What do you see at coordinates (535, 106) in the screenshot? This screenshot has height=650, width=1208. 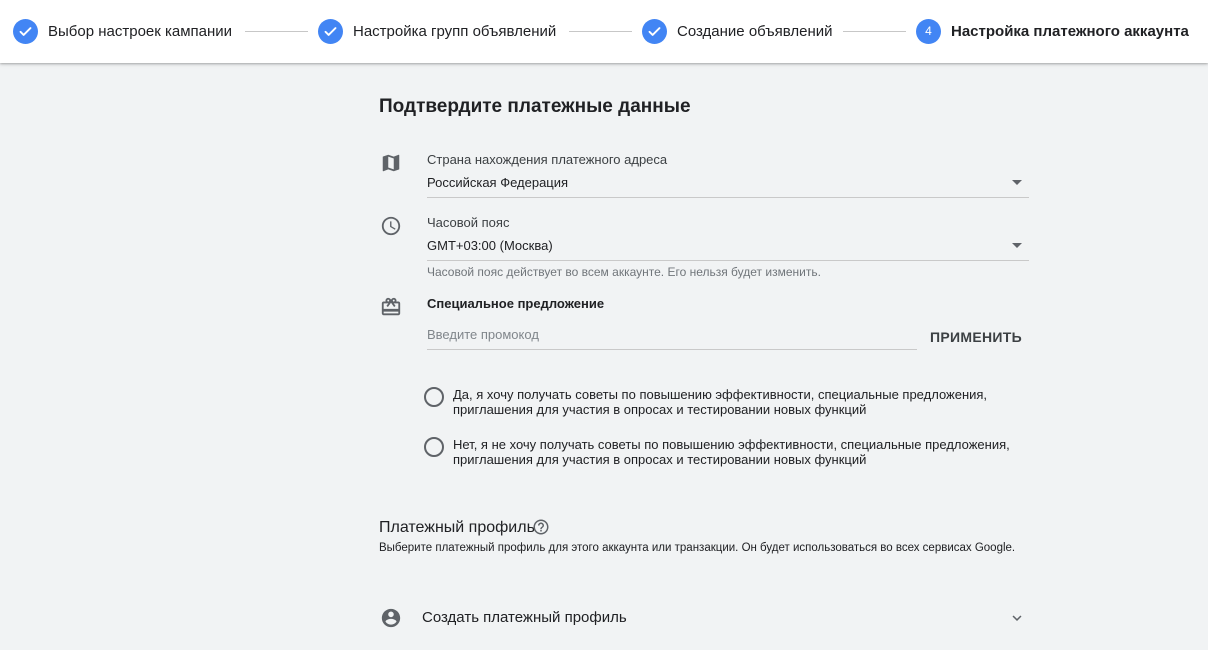 I see `page-title: Подтвердите платежные данные` at bounding box center [535, 106].